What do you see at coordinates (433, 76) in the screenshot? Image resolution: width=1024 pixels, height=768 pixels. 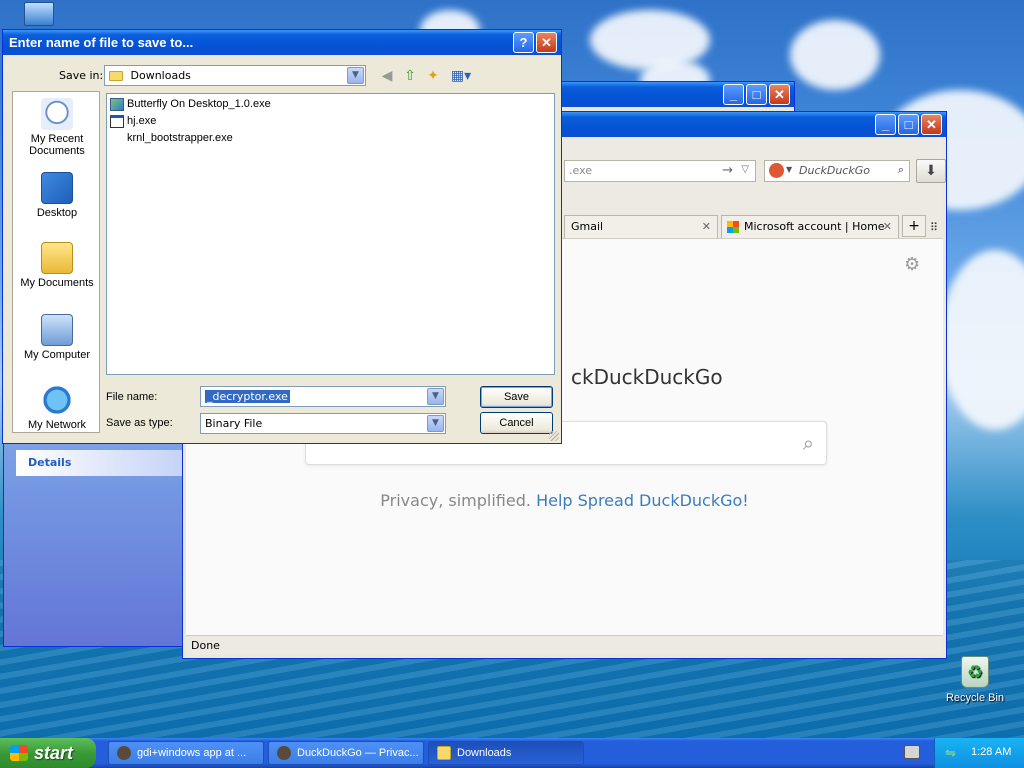 I see `new-folder-icon: ✦` at bounding box center [433, 76].